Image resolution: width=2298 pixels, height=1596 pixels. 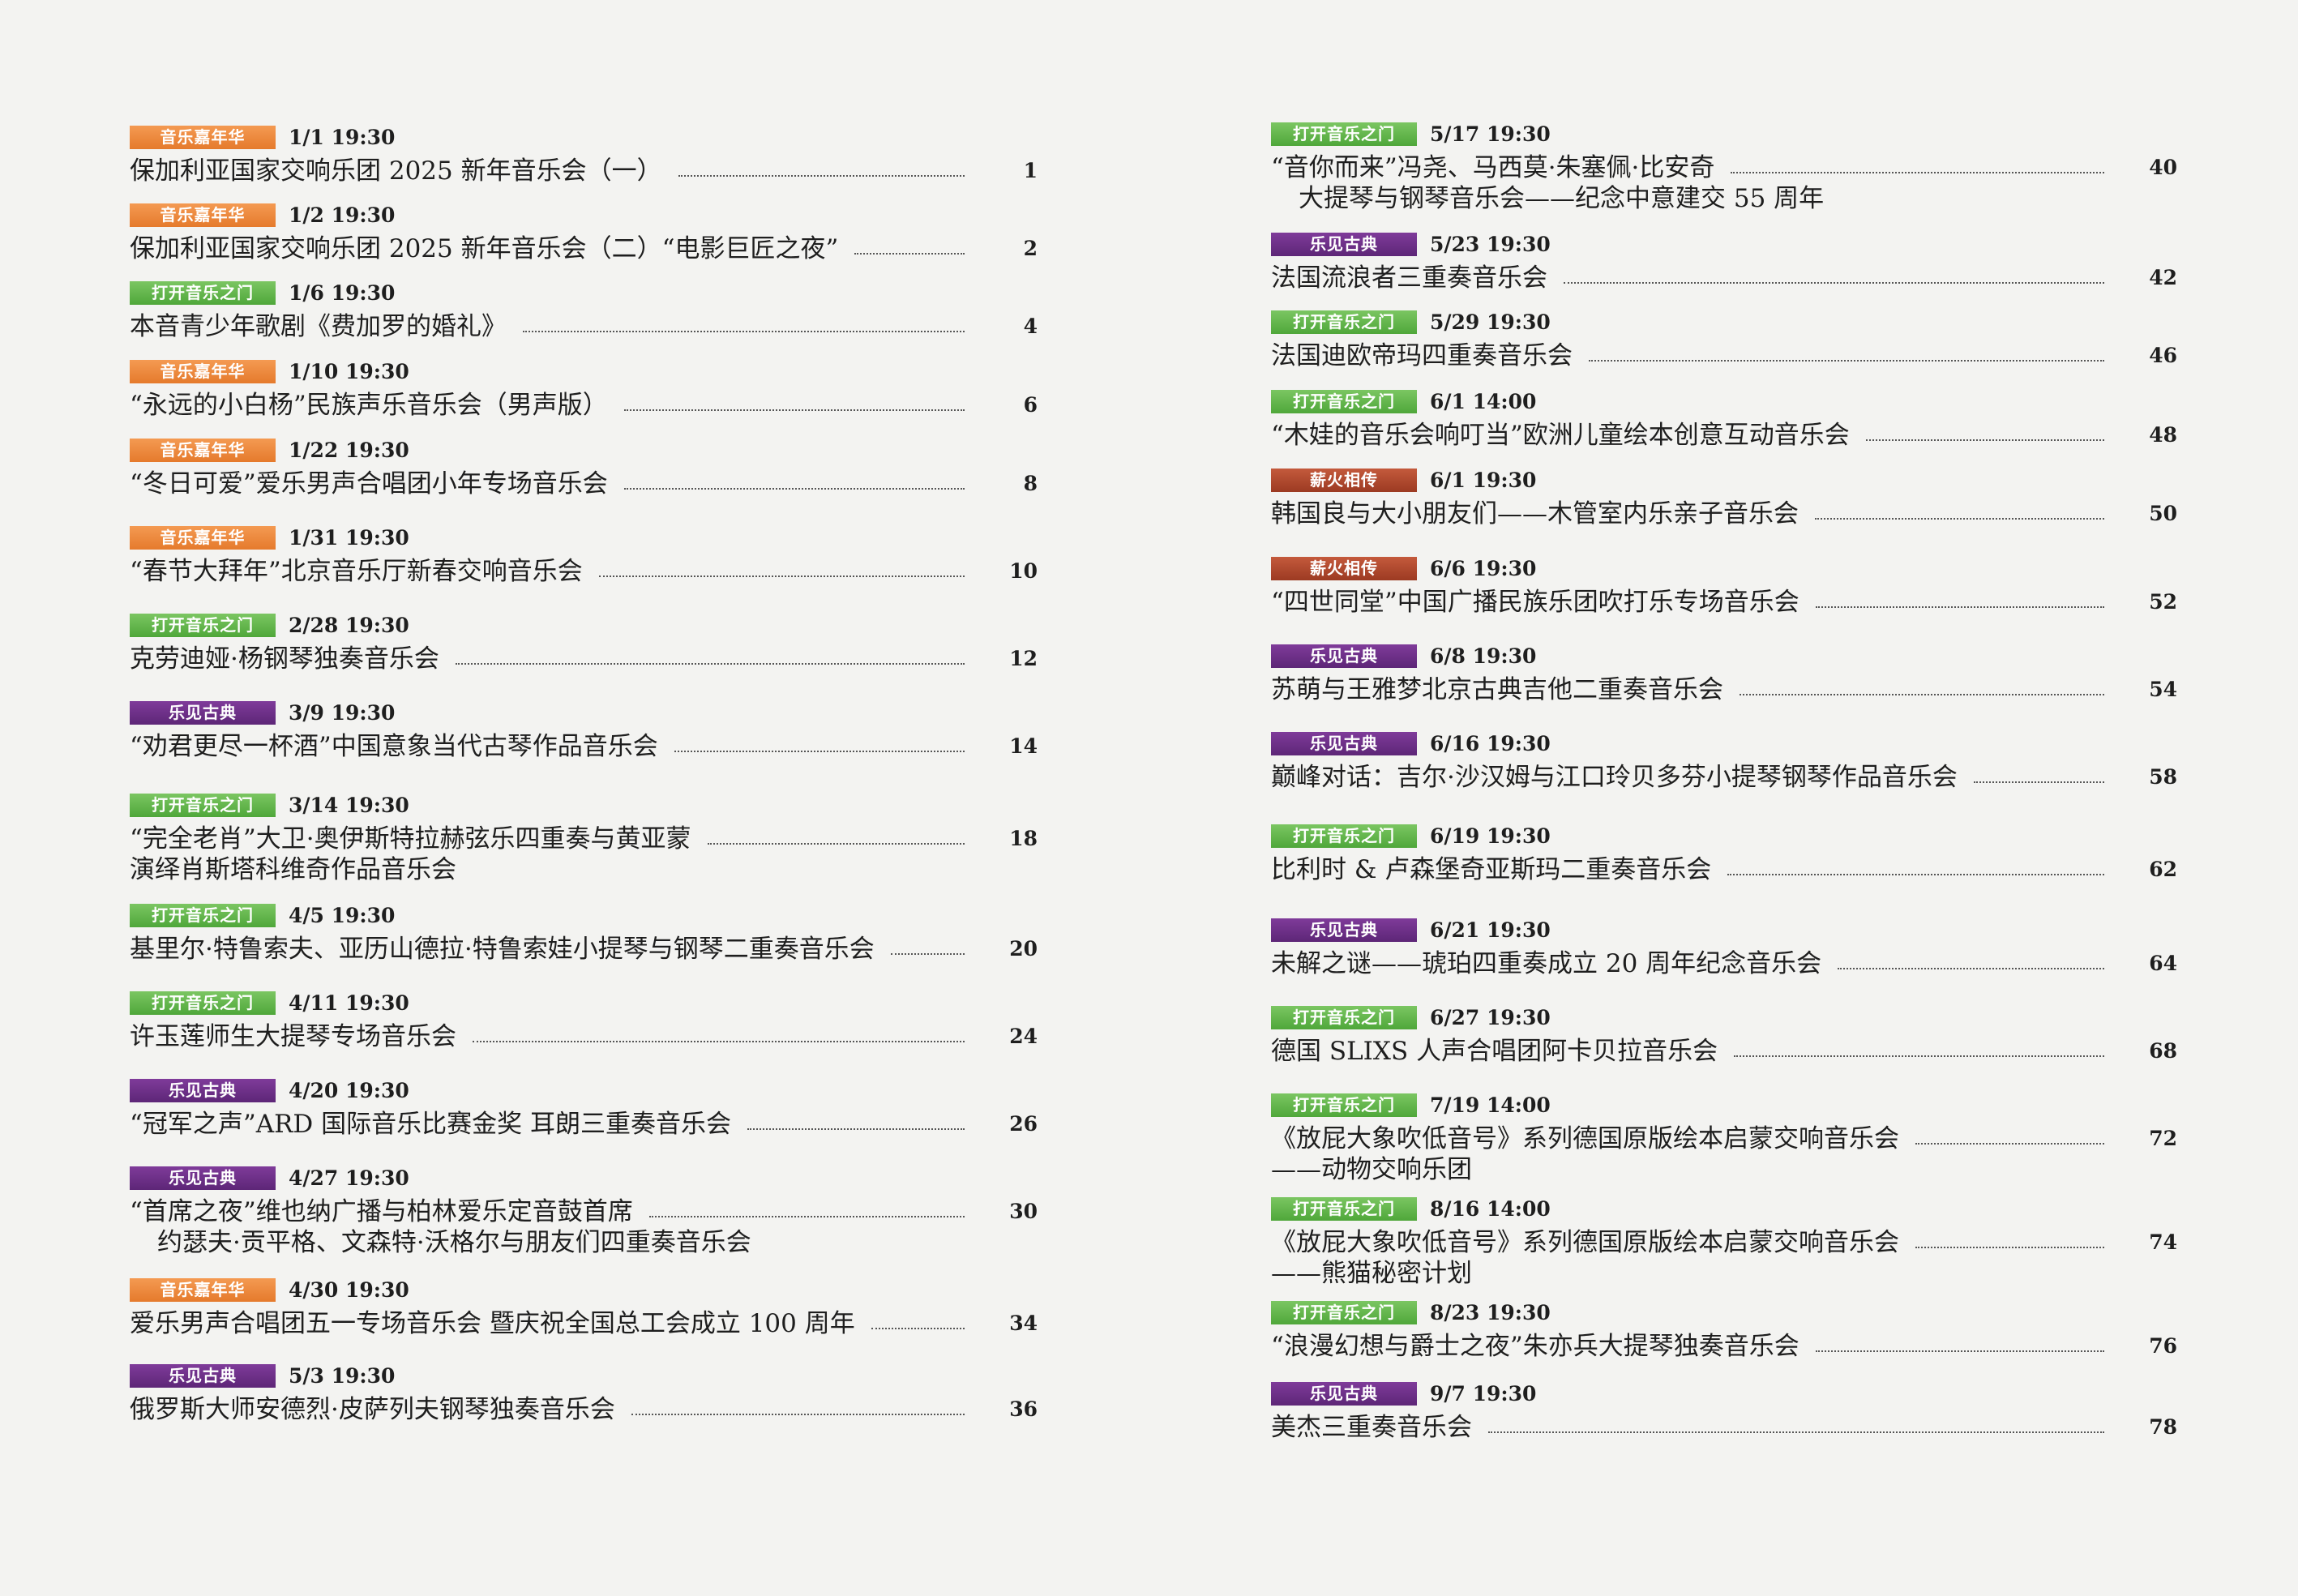 What do you see at coordinates (1031, 170) in the screenshot?
I see `page-number: 1` at bounding box center [1031, 170].